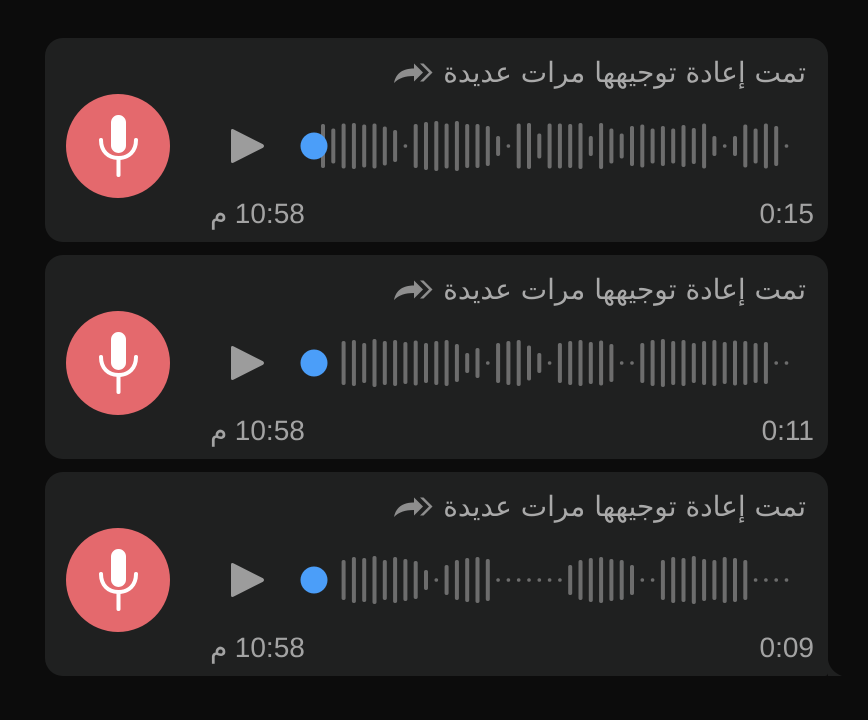 Image resolution: width=868 pixels, height=720 pixels. I want to click on duration: 0:09, so click(787, 648).